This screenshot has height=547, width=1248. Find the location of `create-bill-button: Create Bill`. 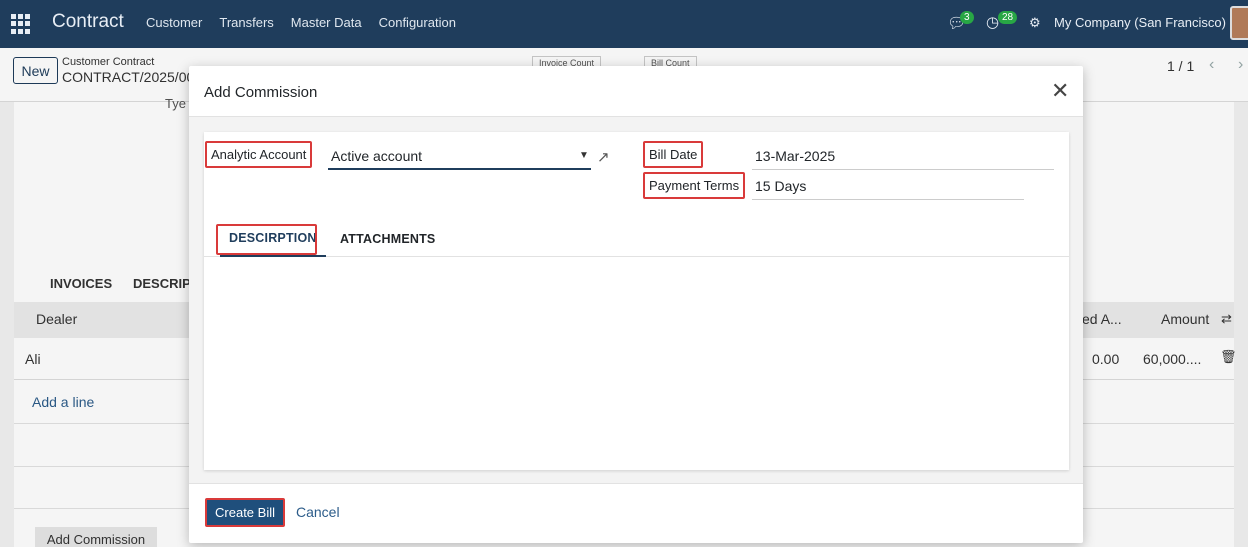

create-bill-button: Create Bill is located at coordinates (245, 512).